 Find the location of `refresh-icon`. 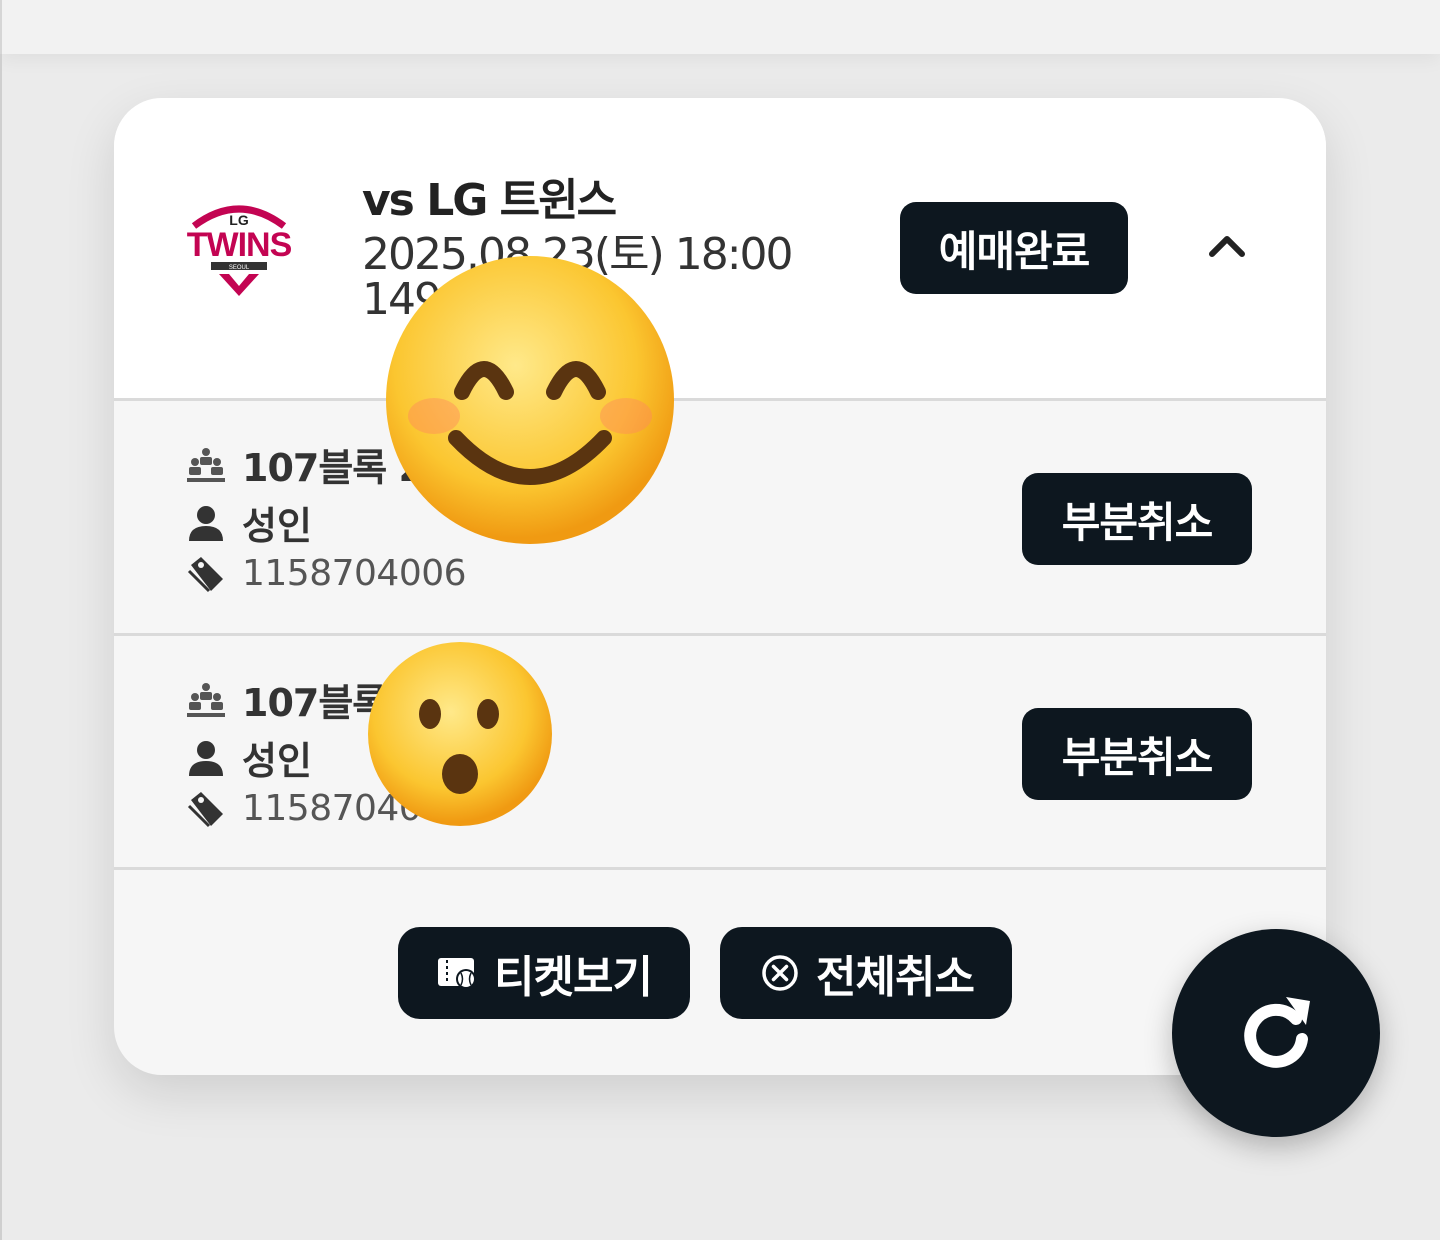

refresh-icon is located at coordinates (1276, 1033).